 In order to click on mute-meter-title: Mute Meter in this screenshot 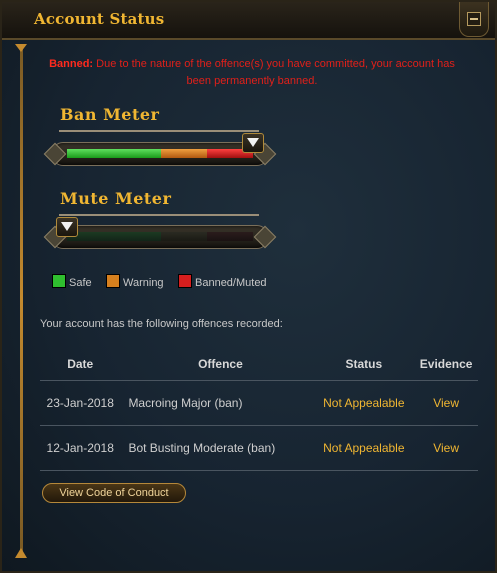, I will do `click(116, 198)`.